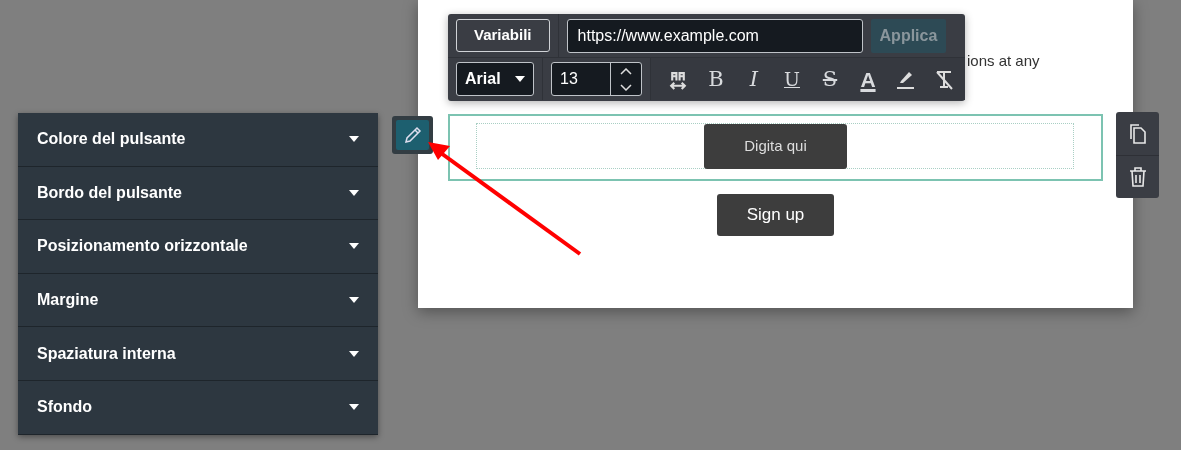 Image resolution: width=1181 pixels, height=450 pixels. What do you see at coordinates (868, 79) in the screenshot?
I see `text-color-button: A` at bounding box center [868, 79].